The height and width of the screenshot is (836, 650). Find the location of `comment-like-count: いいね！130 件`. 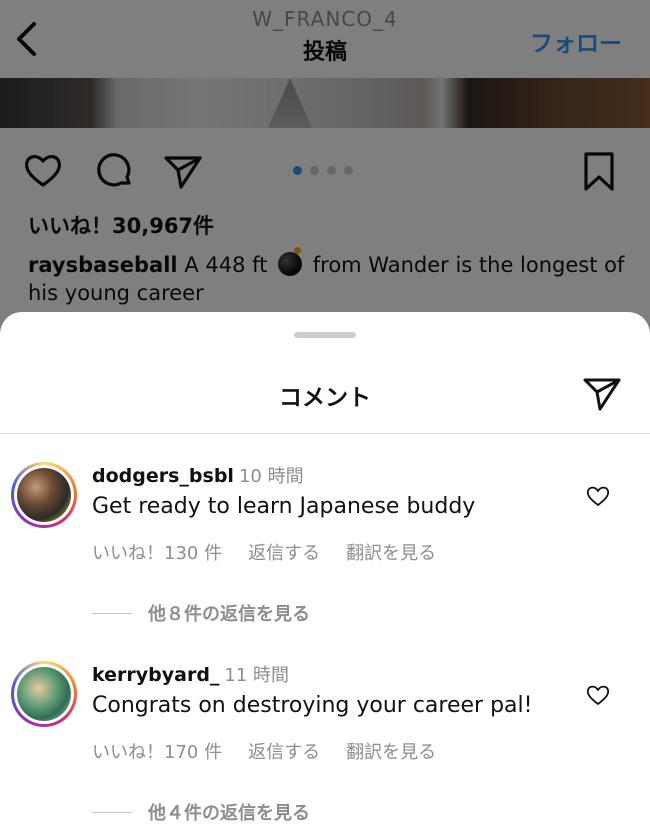

comment-like-count: いいね！130 件 is located at coordinates (157, 553).